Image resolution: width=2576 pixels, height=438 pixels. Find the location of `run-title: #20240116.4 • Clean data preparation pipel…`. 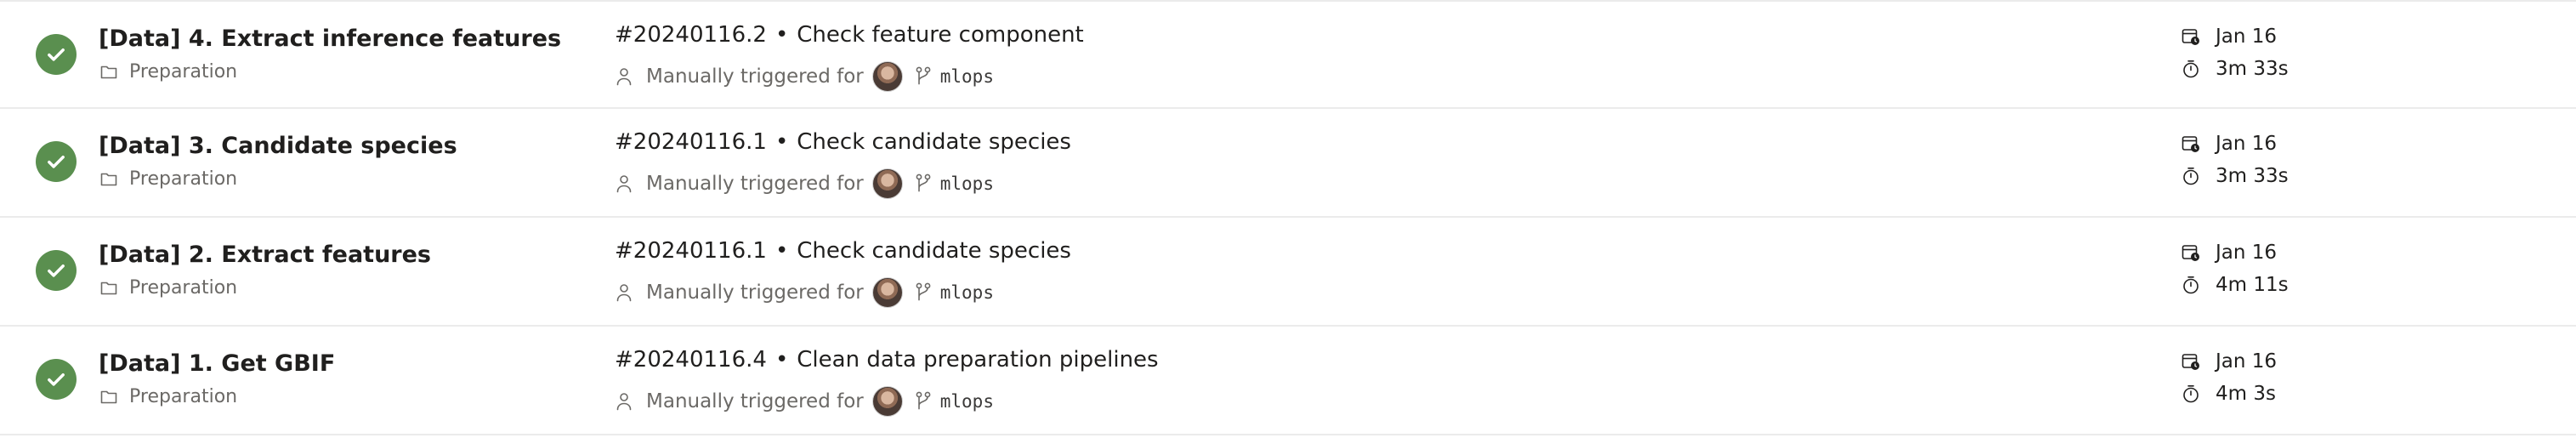

run-title: #20240116.4 • Clean data preparation pipel… is located at coordinates (887, 360).